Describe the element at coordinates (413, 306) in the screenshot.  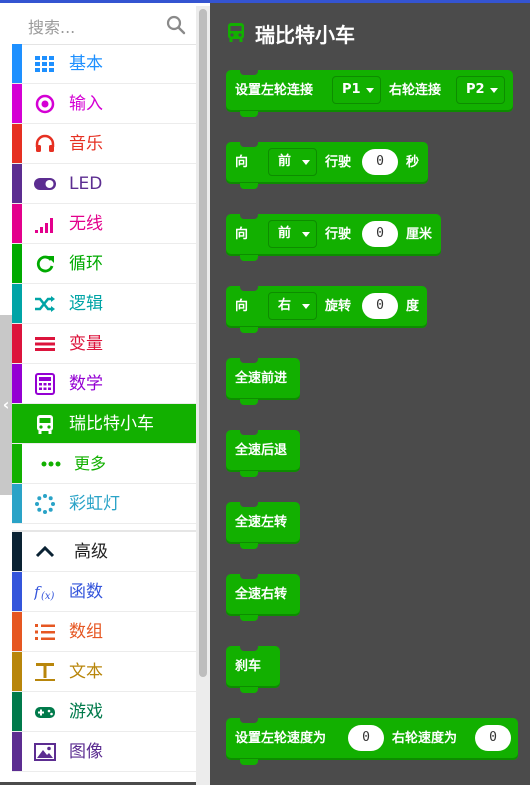
I see `block-text: 度` at that location.